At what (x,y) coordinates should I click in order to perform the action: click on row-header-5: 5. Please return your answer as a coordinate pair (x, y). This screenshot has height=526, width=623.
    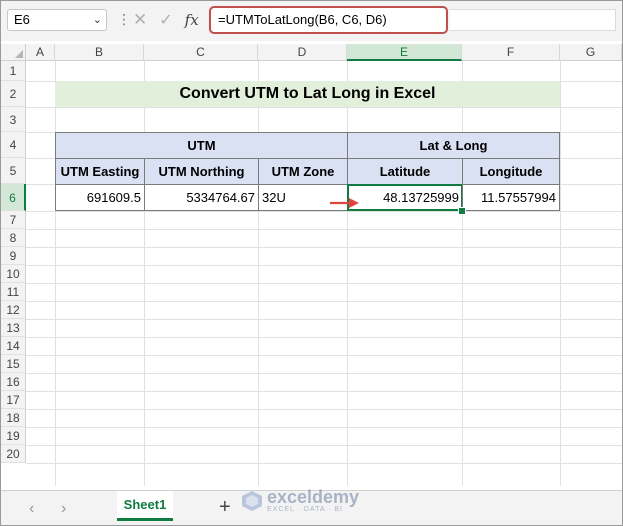
    Looking at the image, I should click on (13, 171).